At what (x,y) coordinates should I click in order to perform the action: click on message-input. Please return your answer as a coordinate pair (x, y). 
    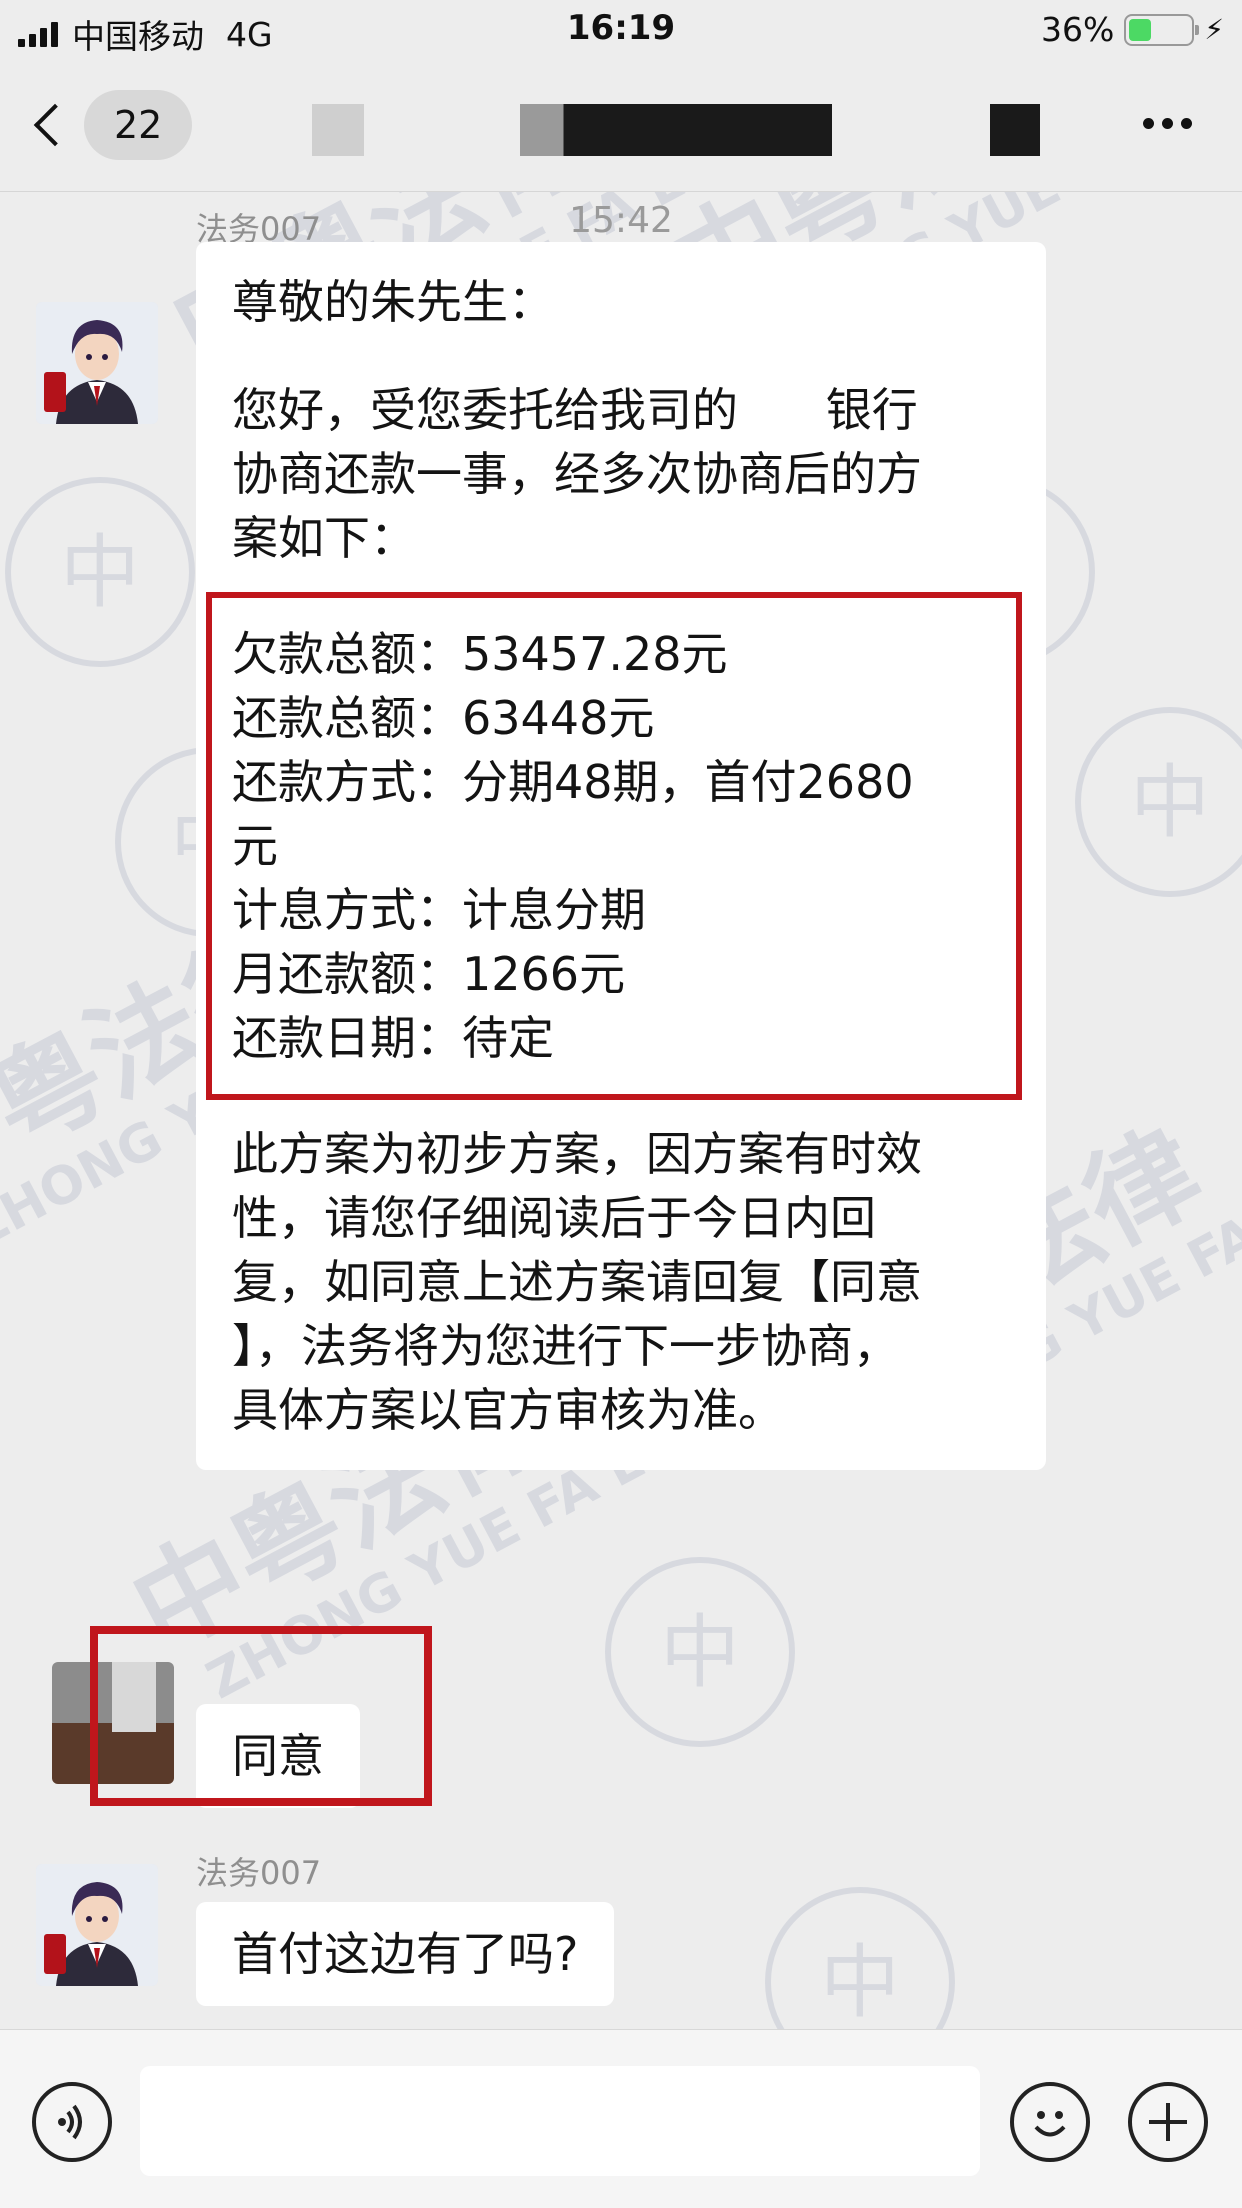
    Looking at the image, I should click on (560, 2121).